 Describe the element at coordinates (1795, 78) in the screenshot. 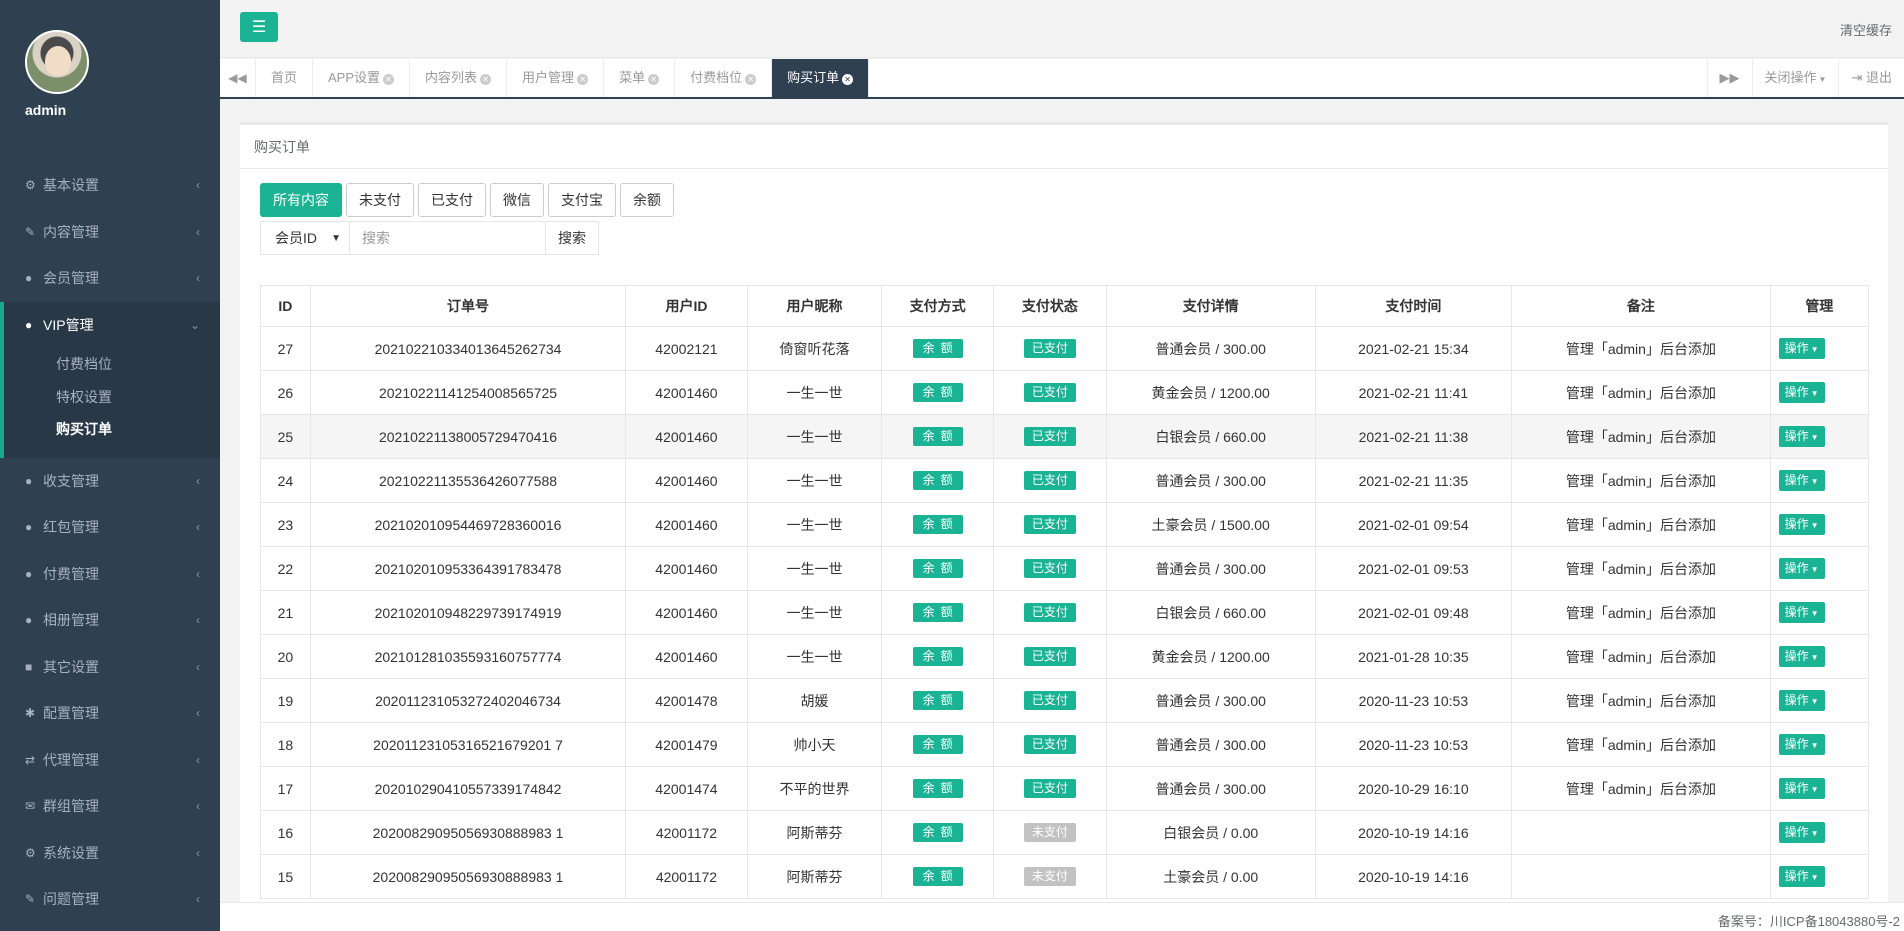

I see `close-operations-dropdown: 关闭操作 ▼` at that location.